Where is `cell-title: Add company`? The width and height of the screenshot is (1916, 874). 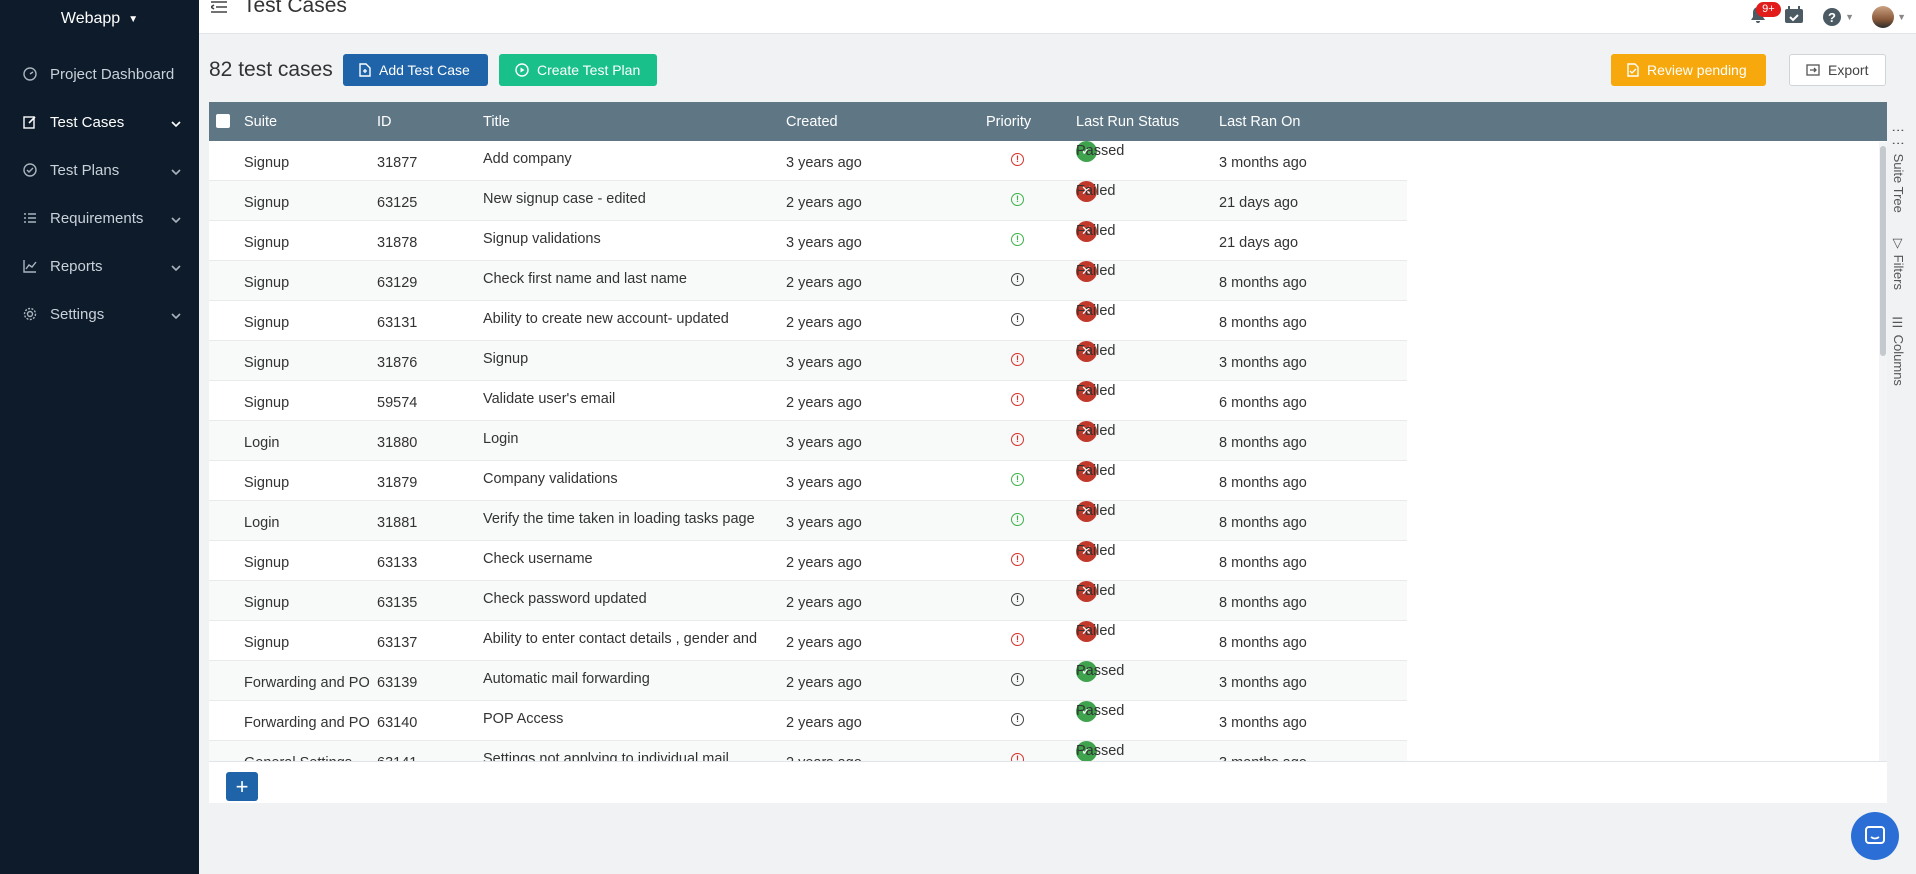 cell-title: Add company is located at coordinates (628, 159).